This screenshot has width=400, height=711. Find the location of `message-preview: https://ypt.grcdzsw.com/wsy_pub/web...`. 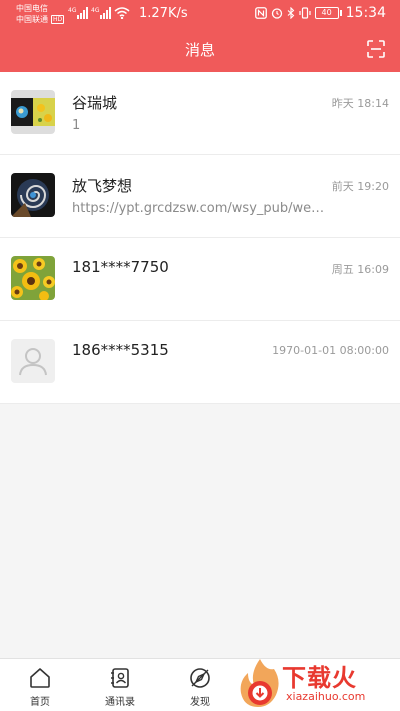

message-preview: https://ypt.grcdzsw.com/wsy_pub/web... is located at coordinates (199, 208).